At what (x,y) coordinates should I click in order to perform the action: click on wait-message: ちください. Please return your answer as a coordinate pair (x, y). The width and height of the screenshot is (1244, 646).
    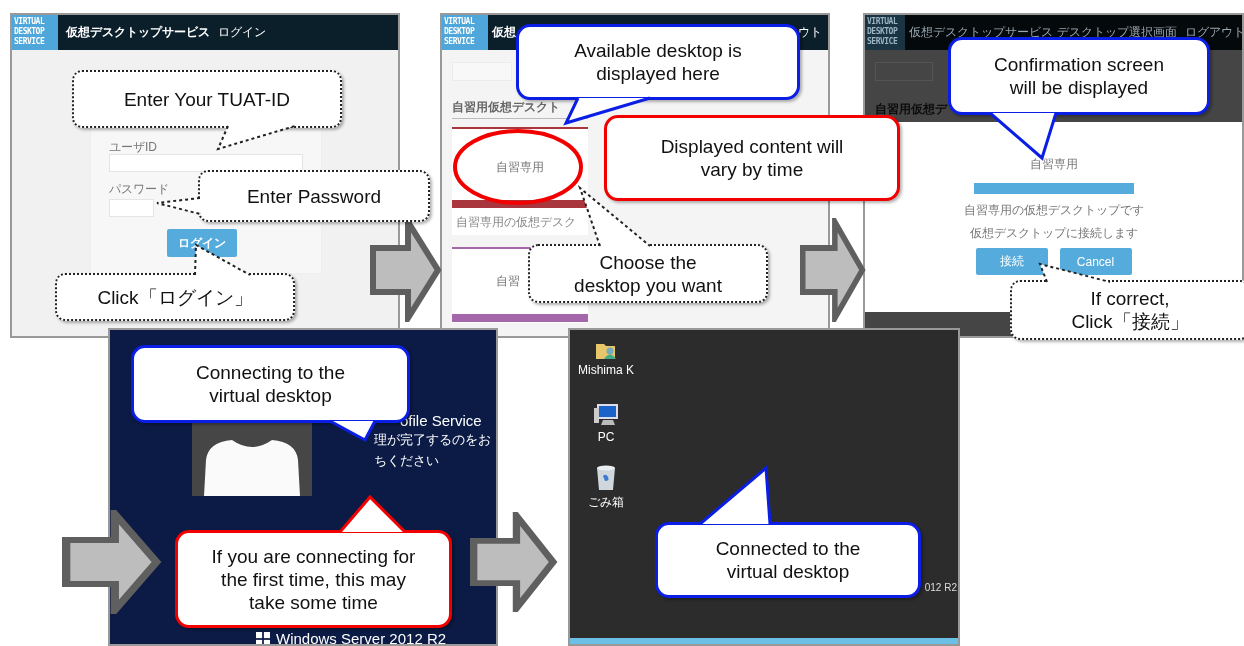
    Looking at the image, I should click on (406, 461).